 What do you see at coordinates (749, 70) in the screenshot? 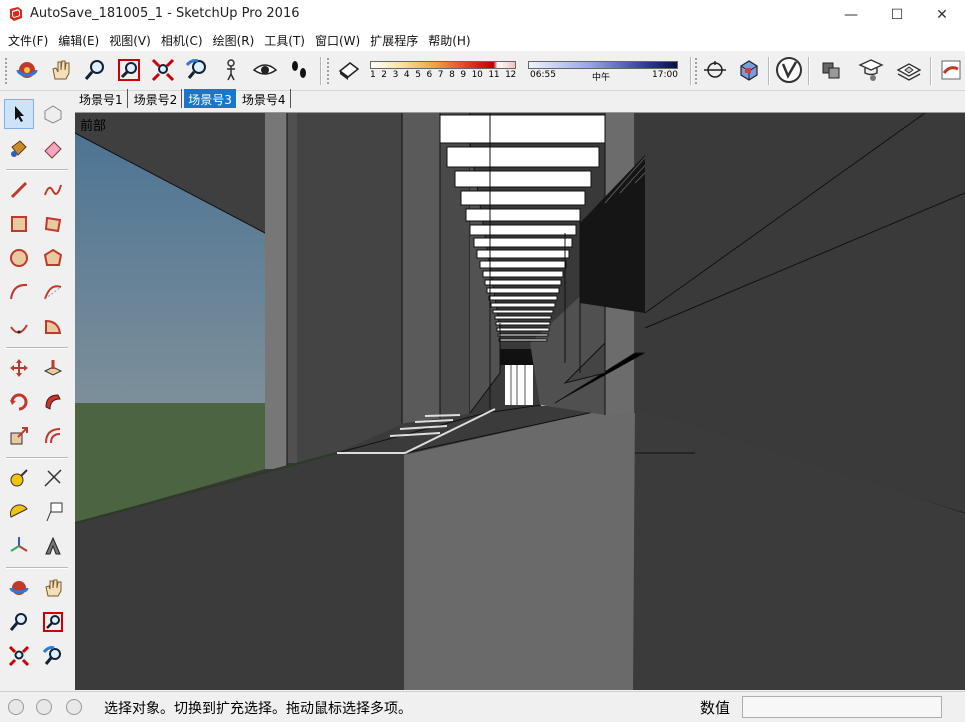
I see `component-box-icon` at bounding box center [749, 70].